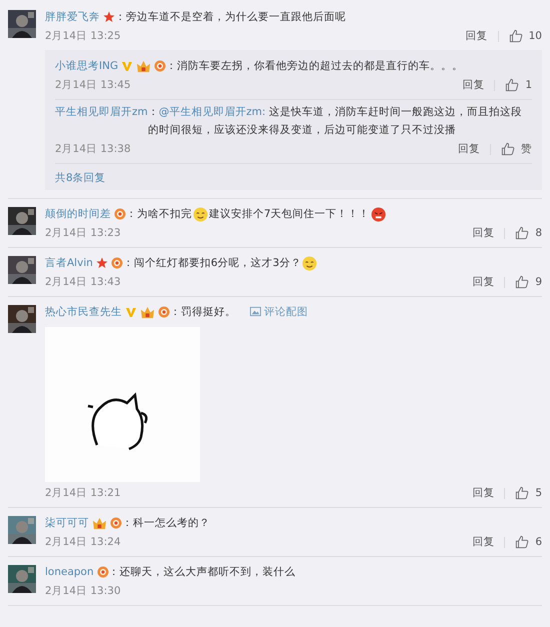 Image resolution: width=550 pixels, height=627 pixels. Describe the element at coordinates (86, 66) in the screenshot. I see `user-name: 小谁思考ING` at that location.